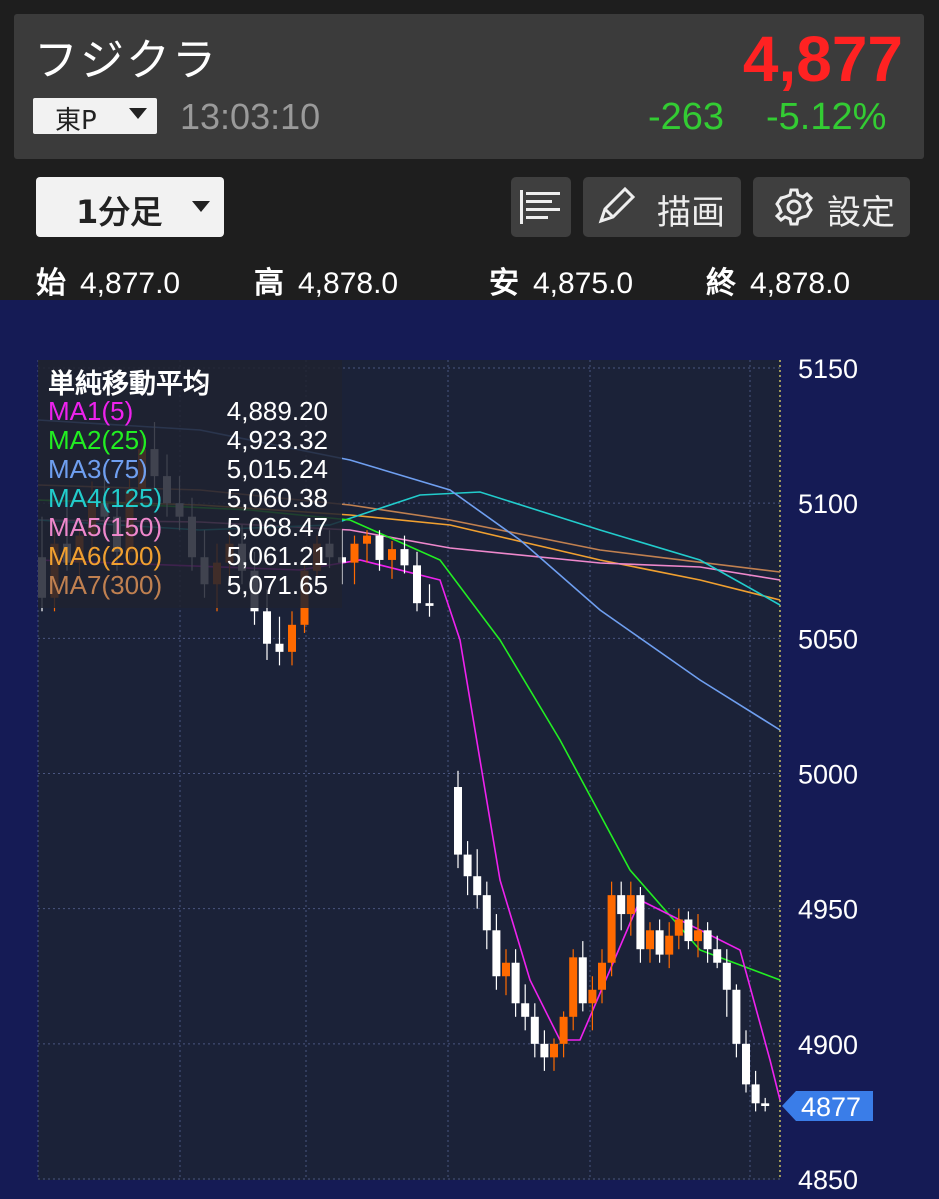 This screenshot has width=939, height=1199. I want to click on legend-item-value: 5,061.21, so click(277, 556).